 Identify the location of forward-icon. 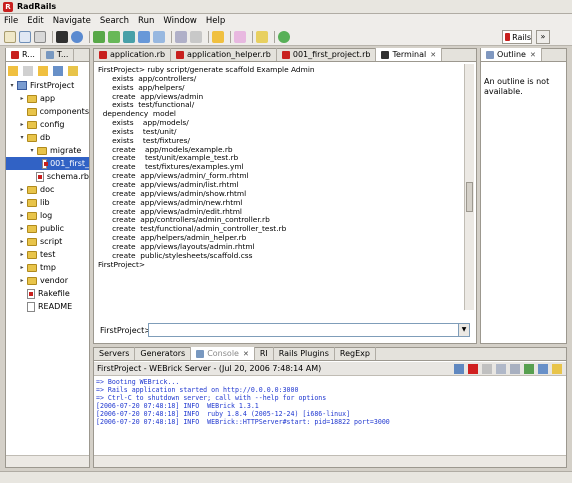
(28, 71).